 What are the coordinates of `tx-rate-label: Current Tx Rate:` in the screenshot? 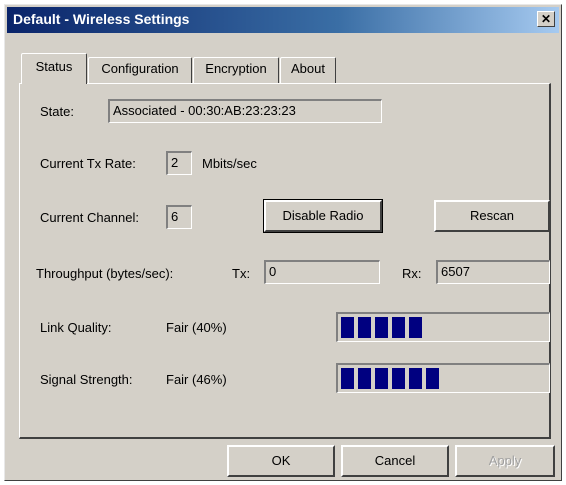 It's located at (88, 163).